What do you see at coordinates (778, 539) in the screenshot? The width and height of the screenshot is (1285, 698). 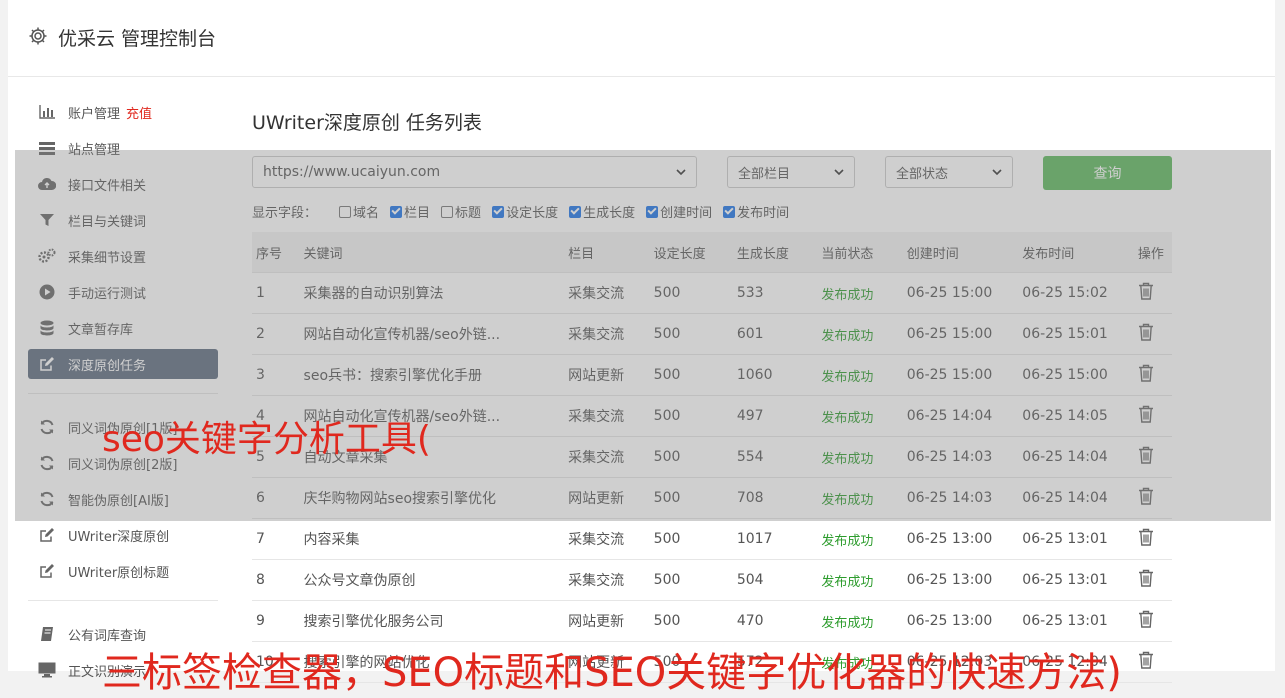 I see `table-cell: 1017` at bounding box center [778, 539].